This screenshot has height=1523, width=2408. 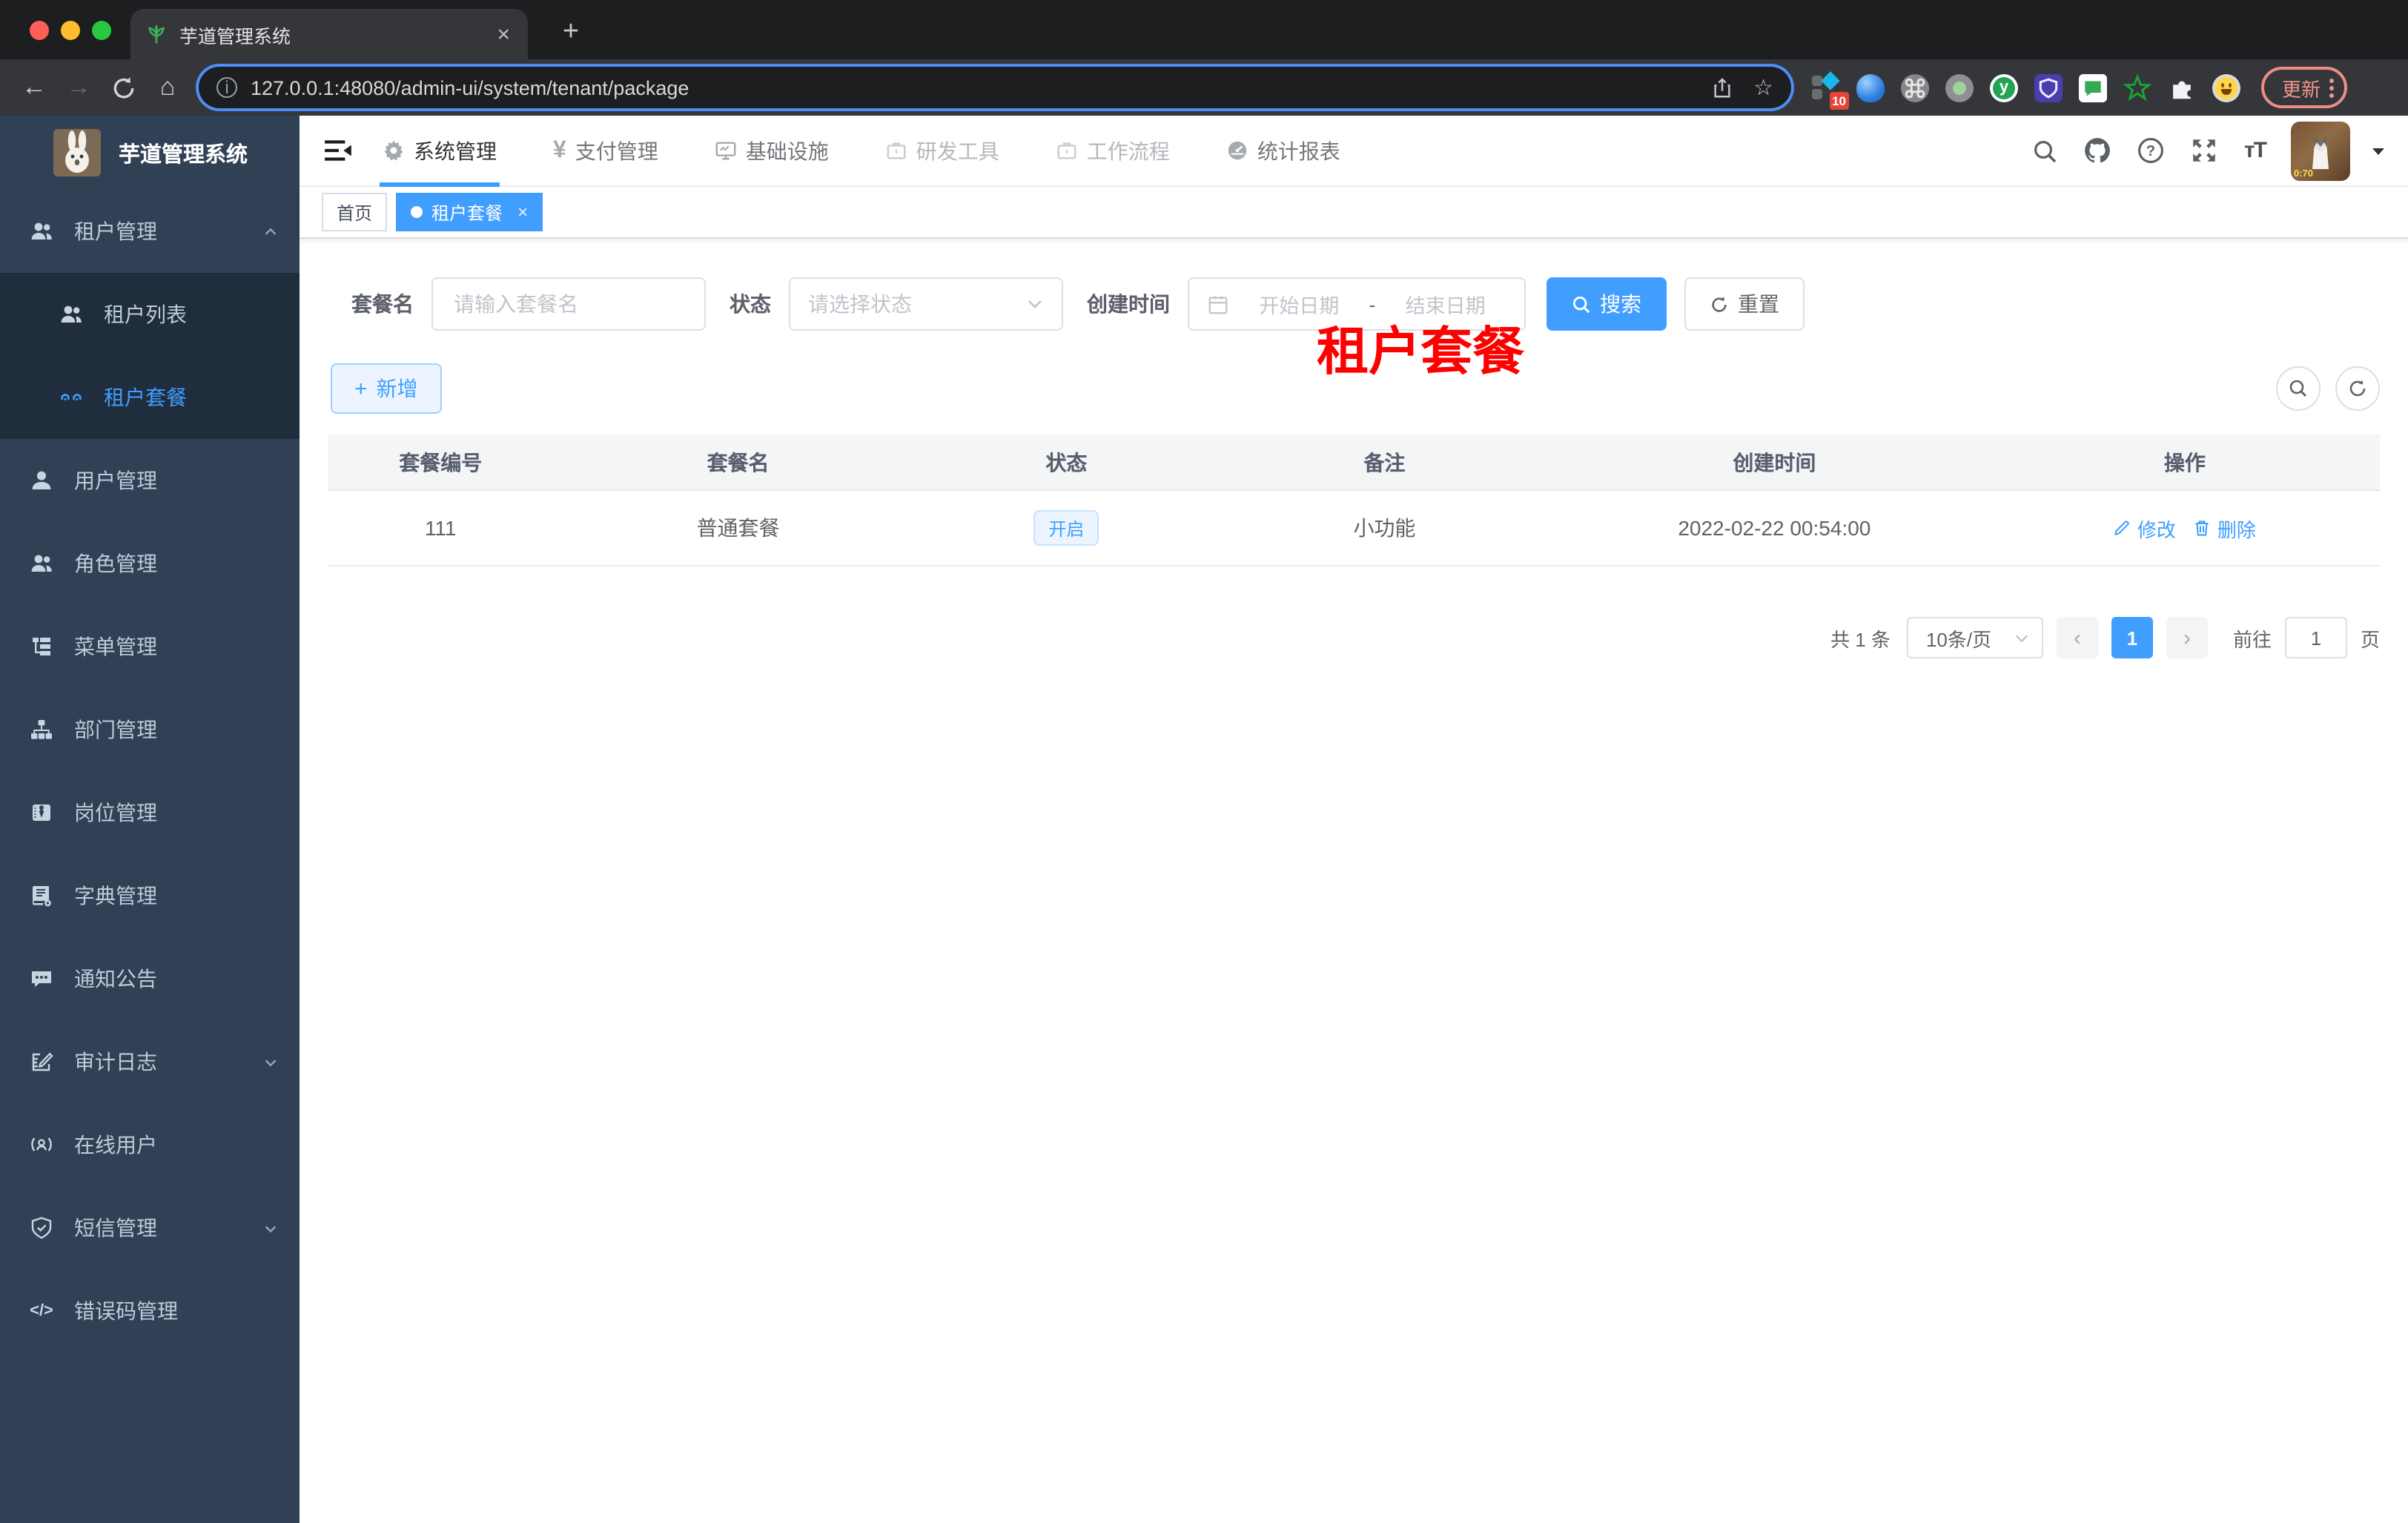 What do you see at coordinates (1763, 88) in the screenshot?
I see `bookmark-star-icon: ☆` at bounding box center [1763, 88].